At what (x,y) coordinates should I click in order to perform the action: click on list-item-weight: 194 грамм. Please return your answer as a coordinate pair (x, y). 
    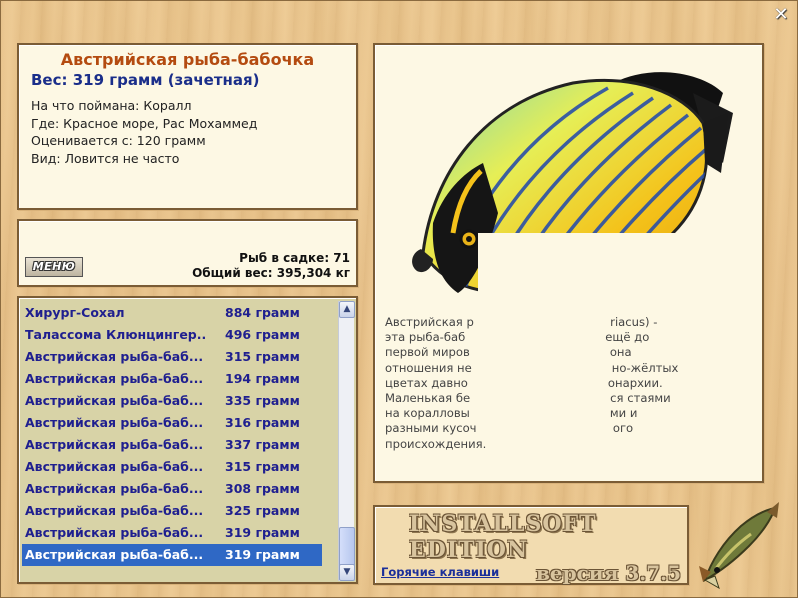
    Looking at the image, I should click on (262, 378).